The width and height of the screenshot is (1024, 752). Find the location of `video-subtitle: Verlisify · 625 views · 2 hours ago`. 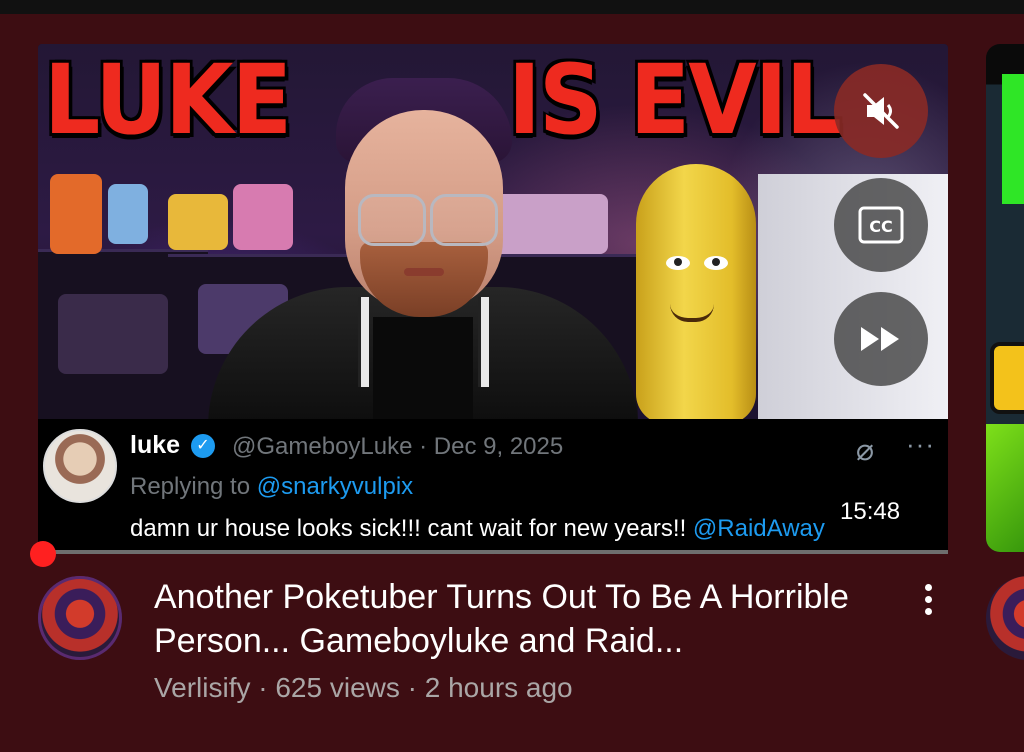

video-subtitle: Verlisify · 625 views · 2 hours ago is located at coordinates (363, 687).